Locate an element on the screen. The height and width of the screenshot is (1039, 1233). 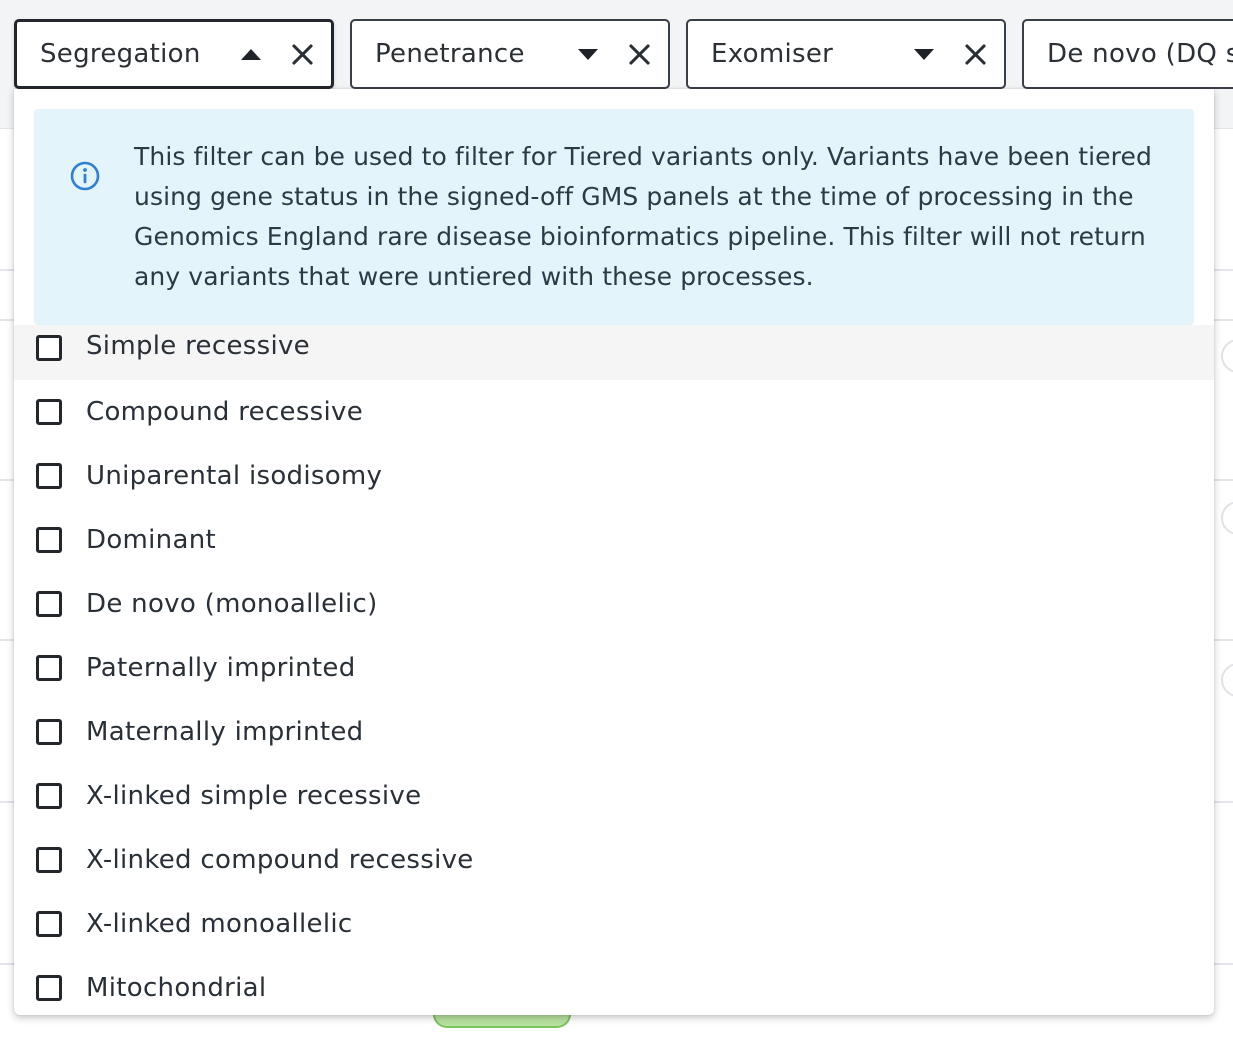
option-simple-recessive: Simple recessive is located at coordinates (614, 352).